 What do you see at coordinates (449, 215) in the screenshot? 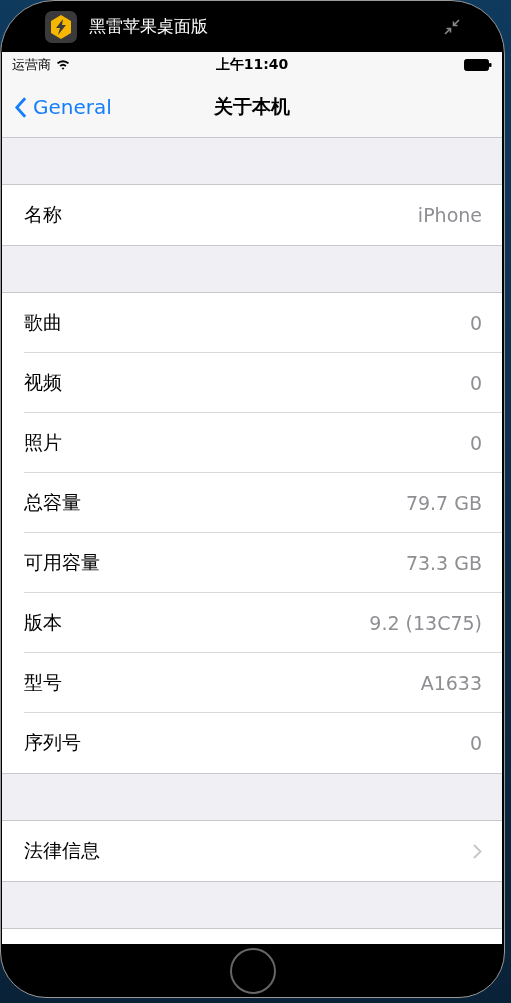
I see `row-value: iPhone` at bounding box center [449, 215].